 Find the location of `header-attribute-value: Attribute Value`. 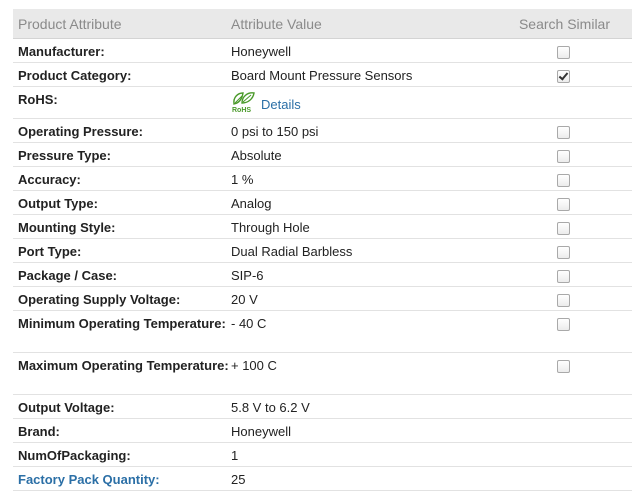

header-attribute-value: Attribute Value is located at coordinates (276, 23).